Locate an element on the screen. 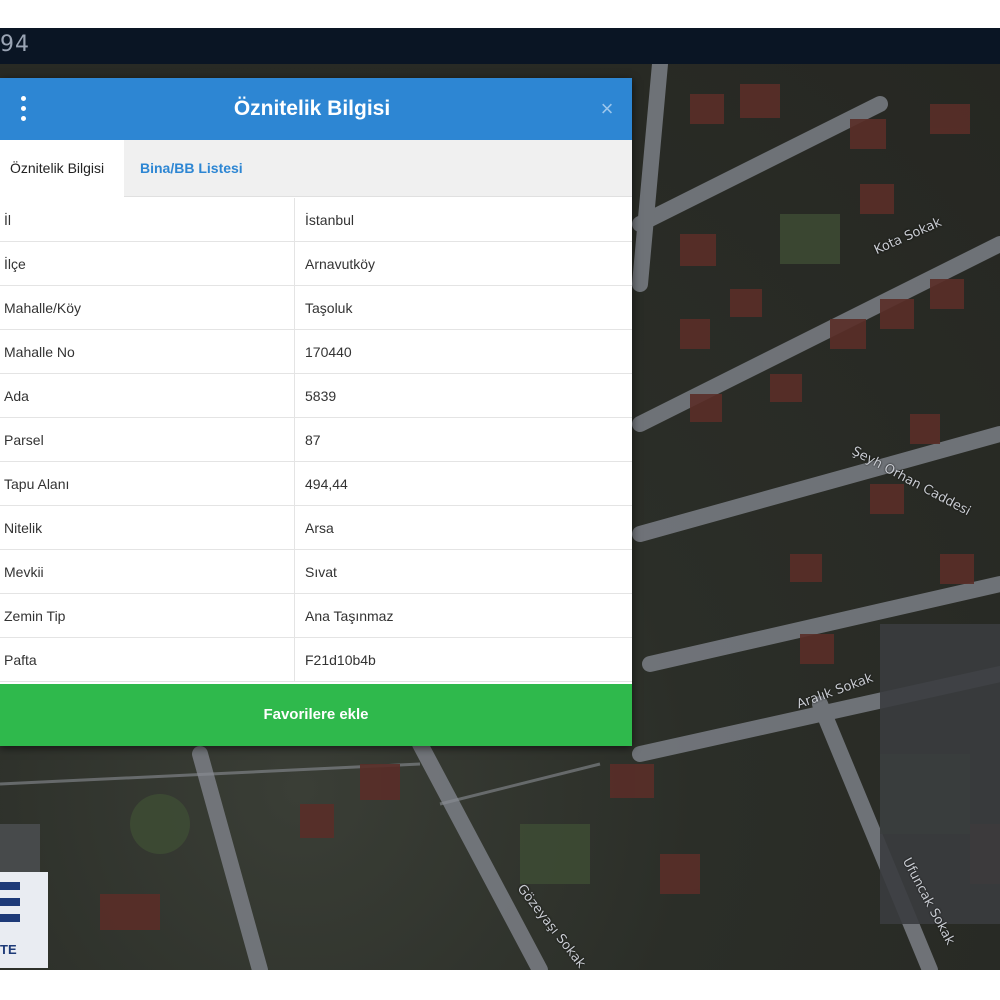  row-value: Taşoluk is located at coordinates (329, 308).